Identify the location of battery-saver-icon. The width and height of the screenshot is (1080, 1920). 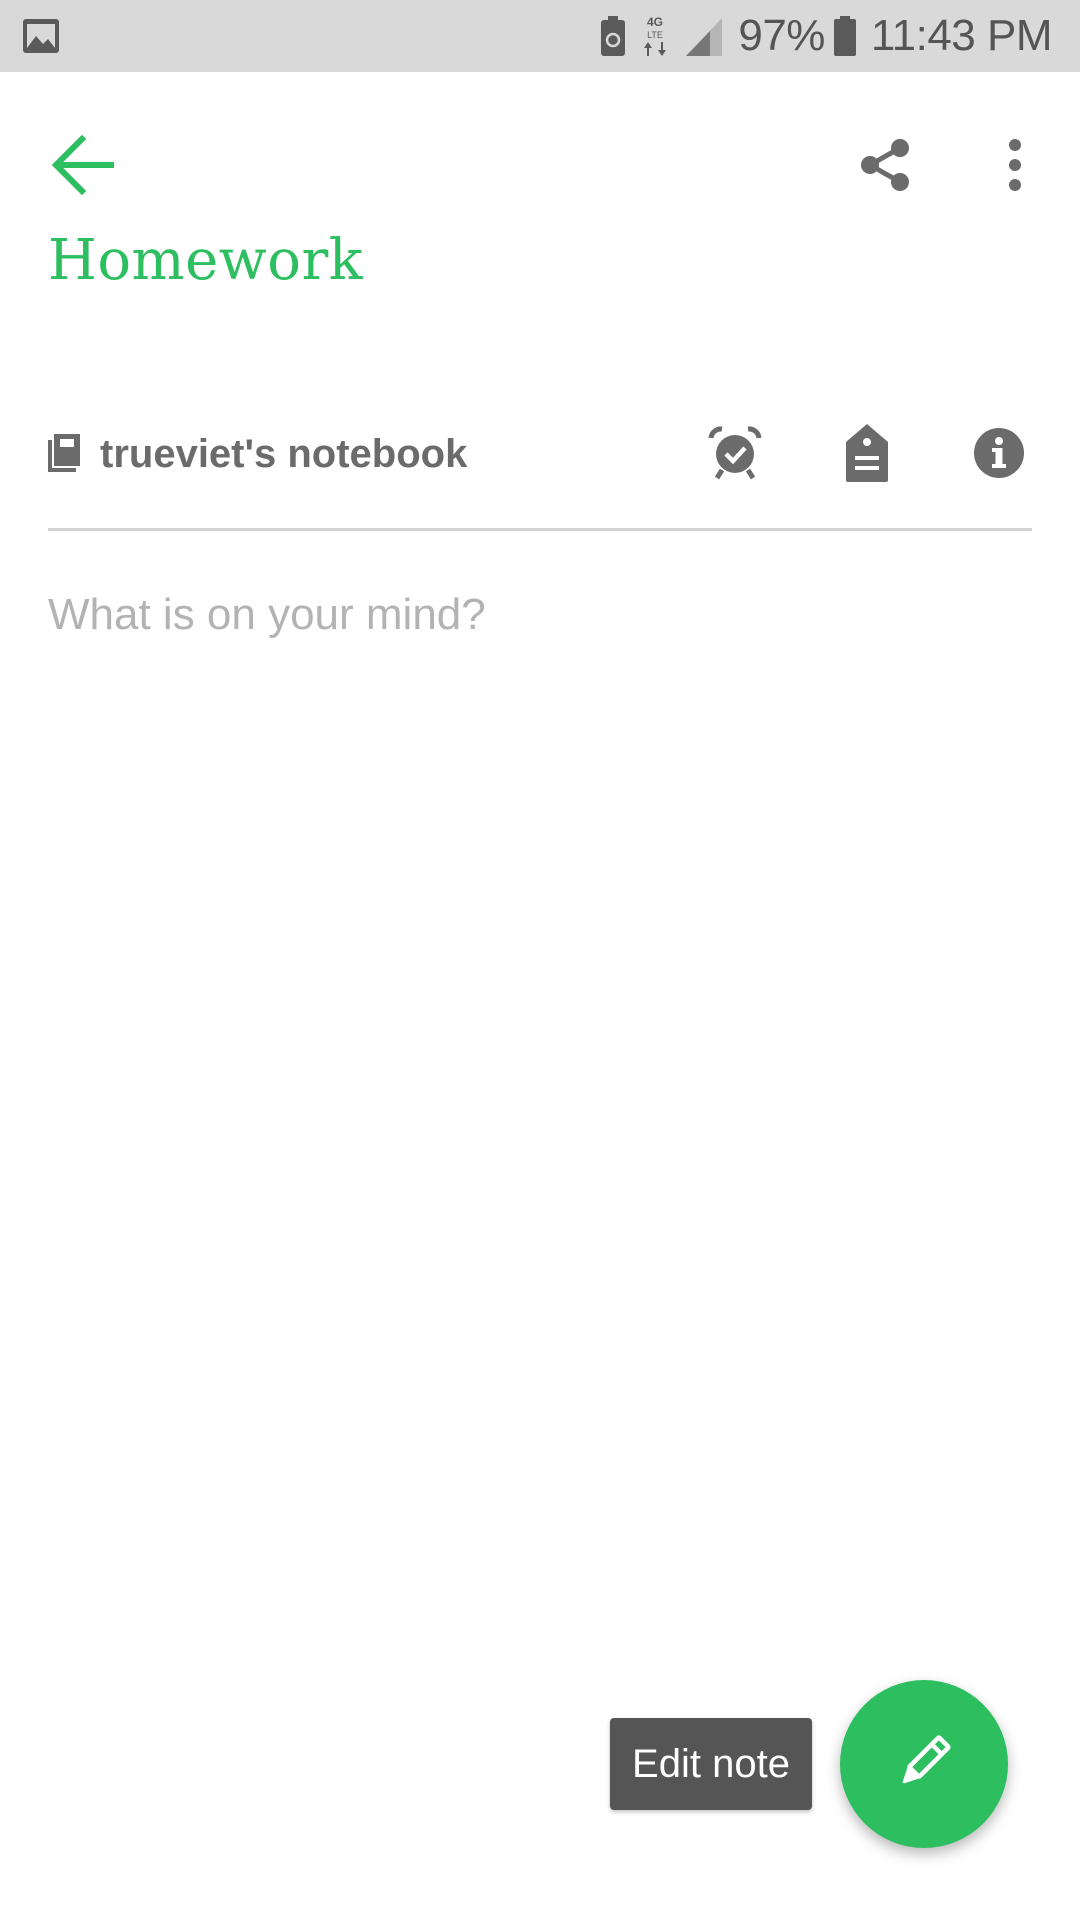
(613, 36).